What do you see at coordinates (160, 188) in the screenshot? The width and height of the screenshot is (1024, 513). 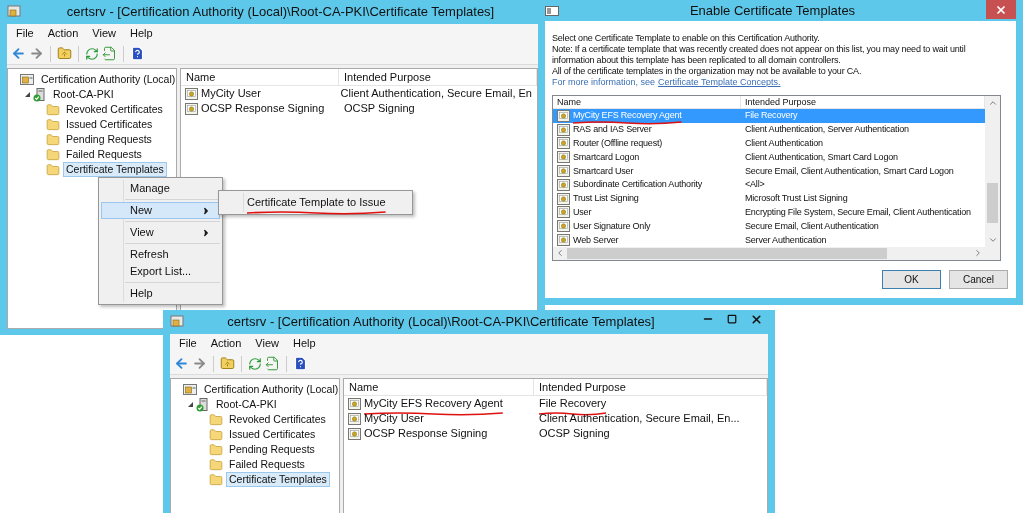 I see `menu-item: Manage` at bounding box center [160, 188].